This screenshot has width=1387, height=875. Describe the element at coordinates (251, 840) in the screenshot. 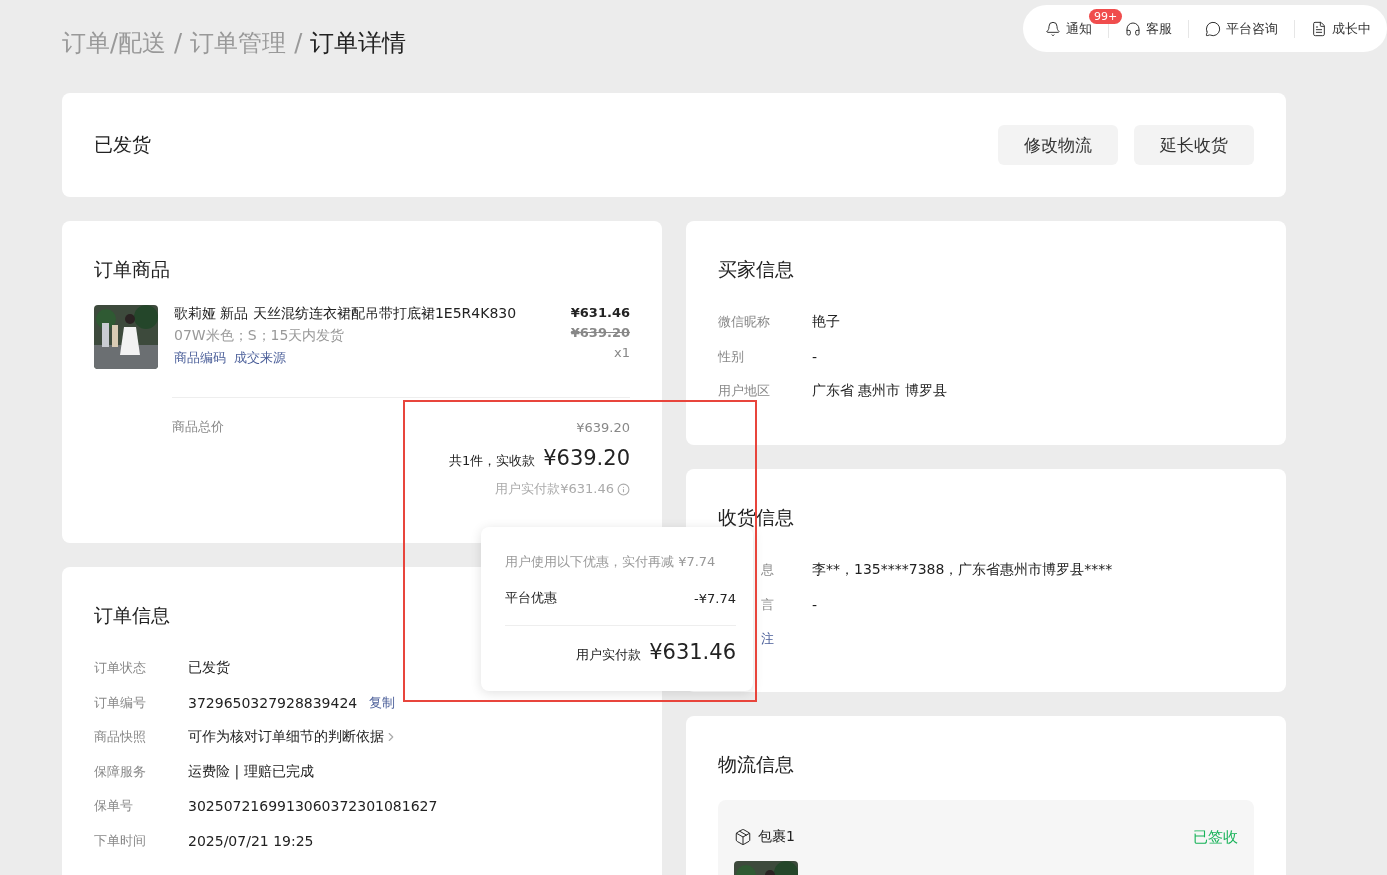

I see `field-value: 2025/07/21 19:25` at that location.